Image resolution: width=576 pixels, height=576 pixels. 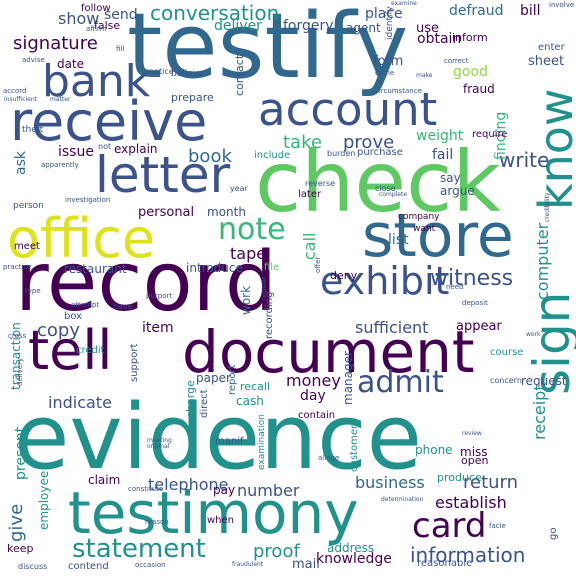 What do you see at coordinates (161, 71) in the screenshot?
I see `word-notice: notice` at bounding box center [161, 71].